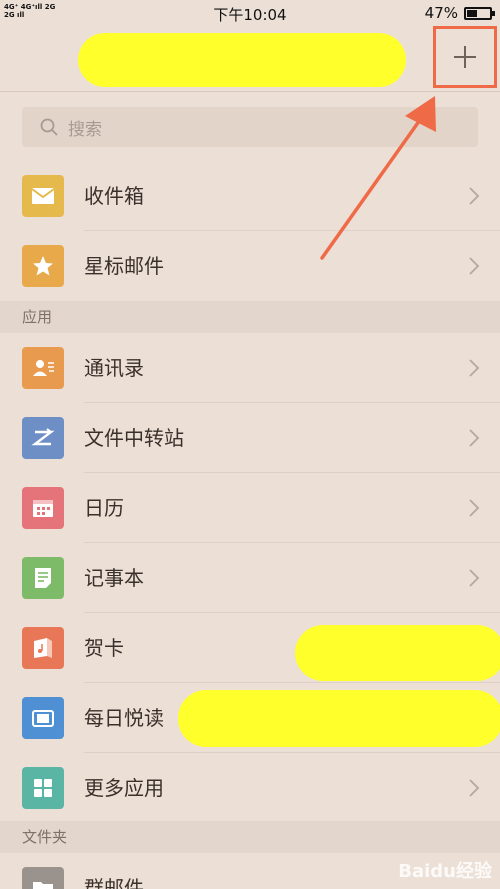  I want to click on greeting-card-icon, so click(43, 648).